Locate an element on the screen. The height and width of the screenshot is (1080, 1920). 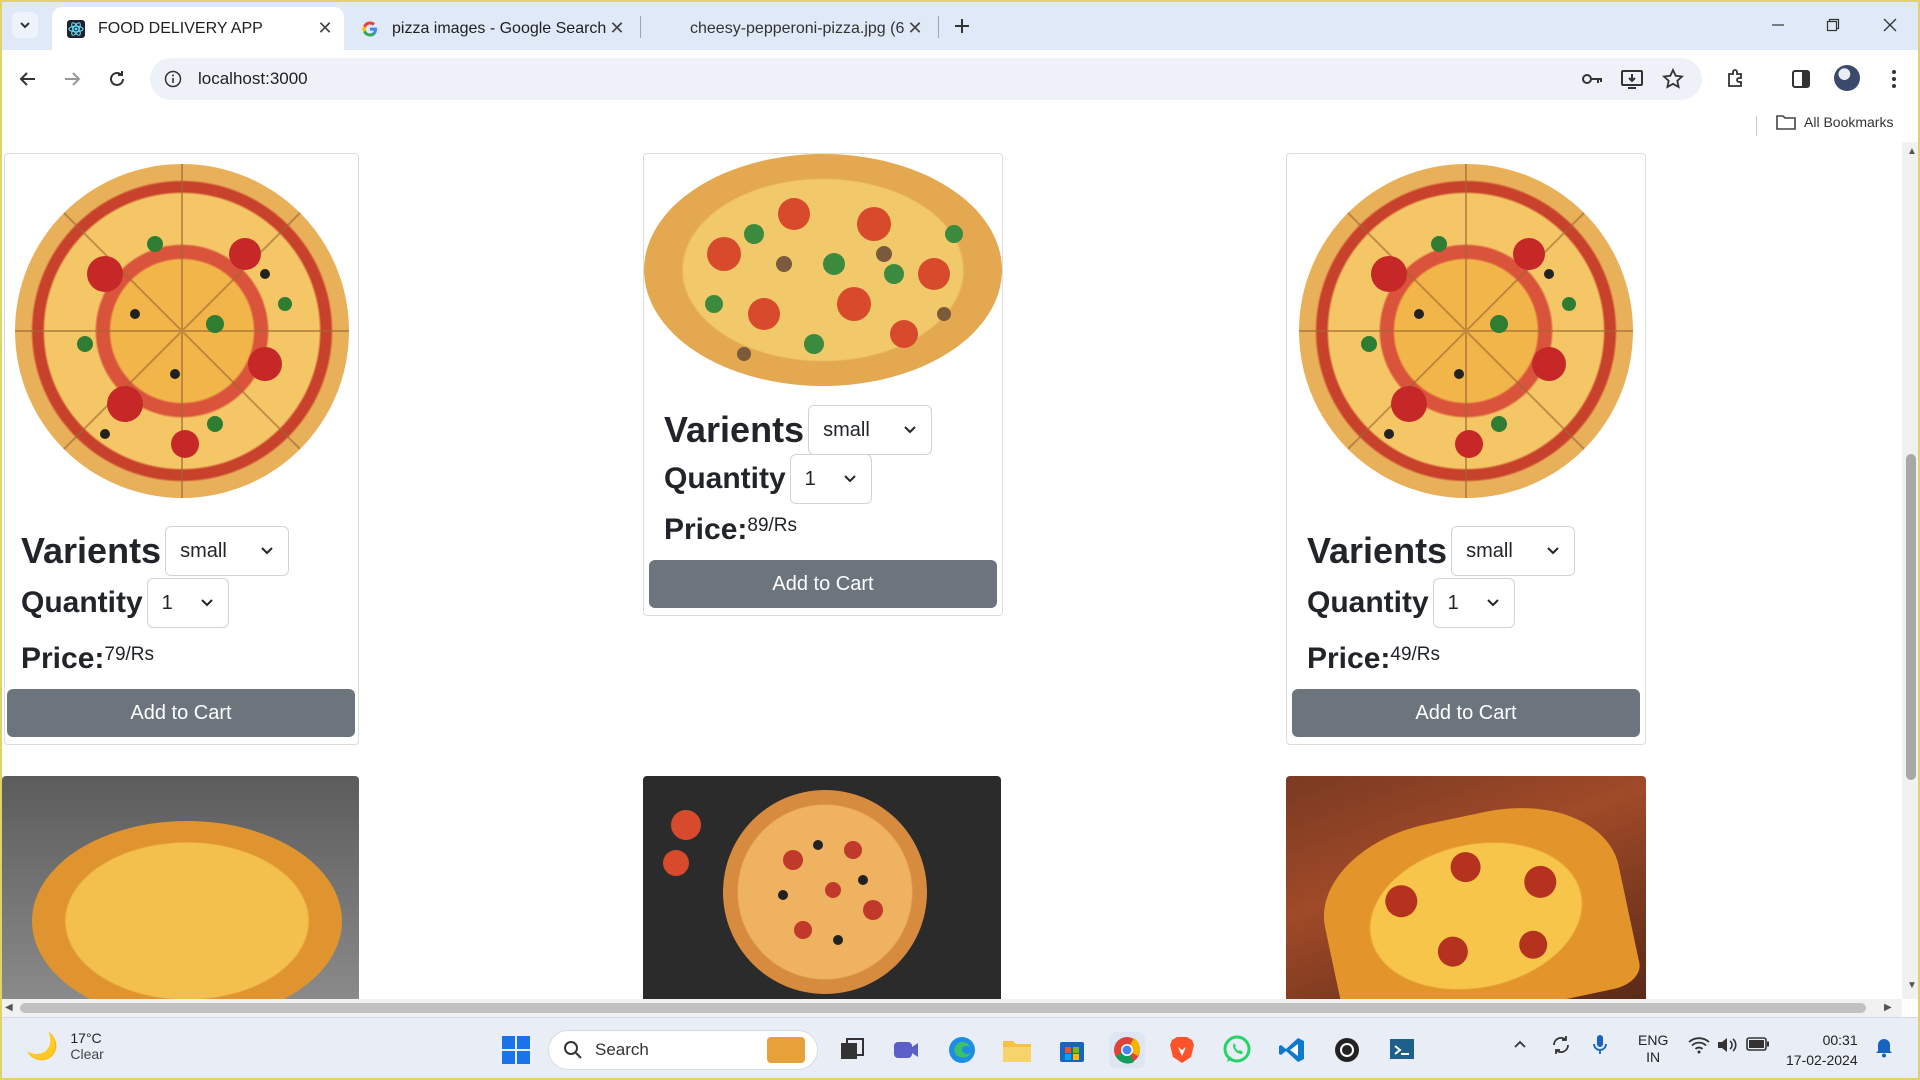
google-icon is located at coordinates (370, 29).